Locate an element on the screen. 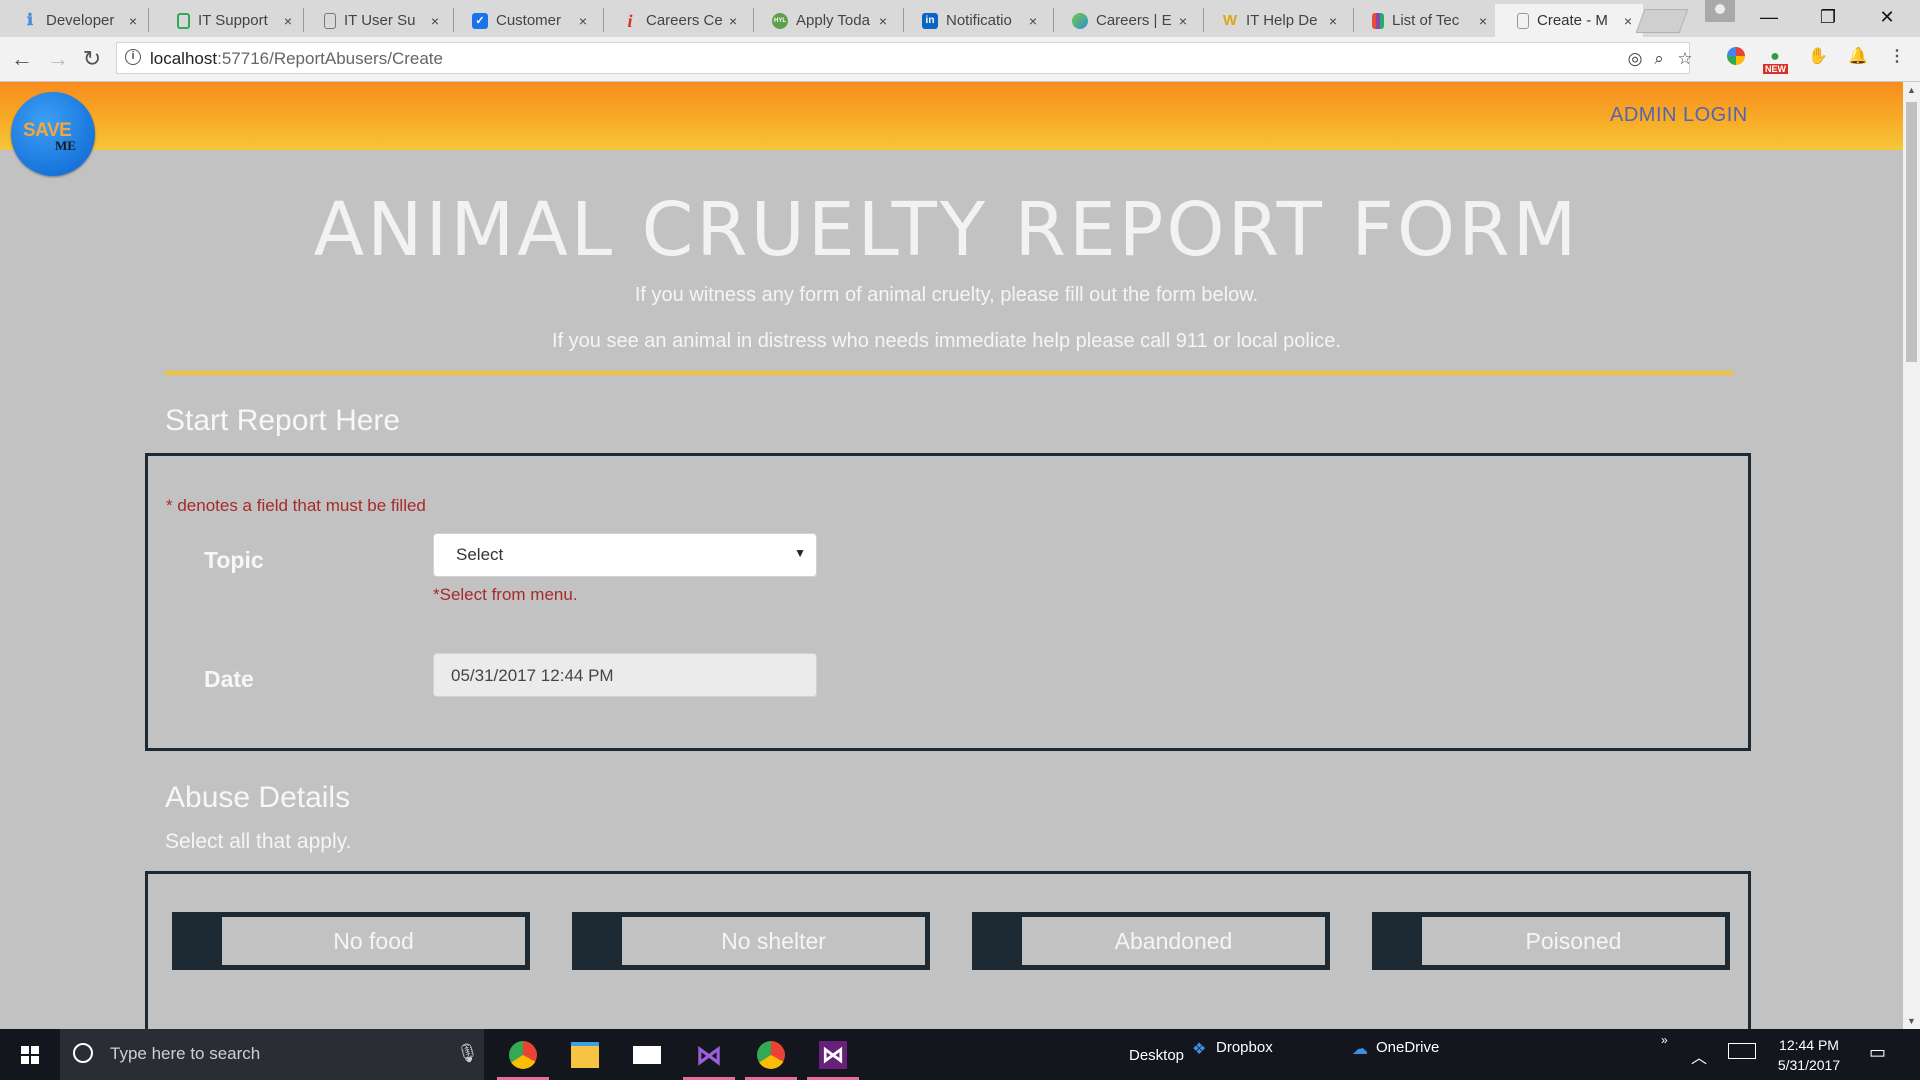 The width and height of the screenshot is (1920, 1080). dropbox-icon: ❖ is located at coordinates (1199, 1049).